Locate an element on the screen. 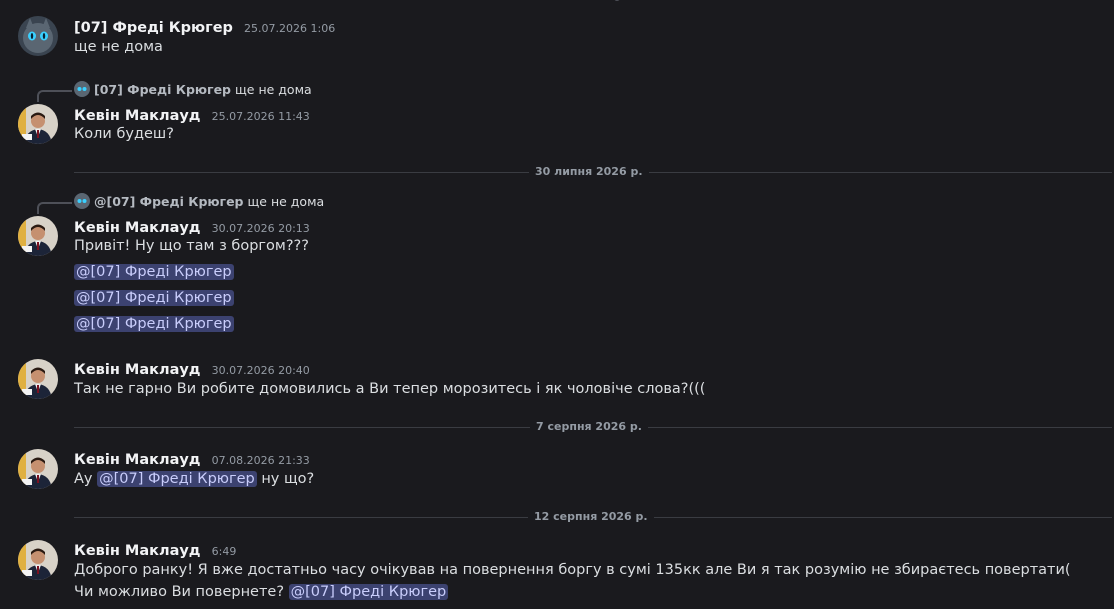 This screenshot has height=609, width=1114. date-divider-label: 30 липня 2026 р. is located at coordinates (589, 171).